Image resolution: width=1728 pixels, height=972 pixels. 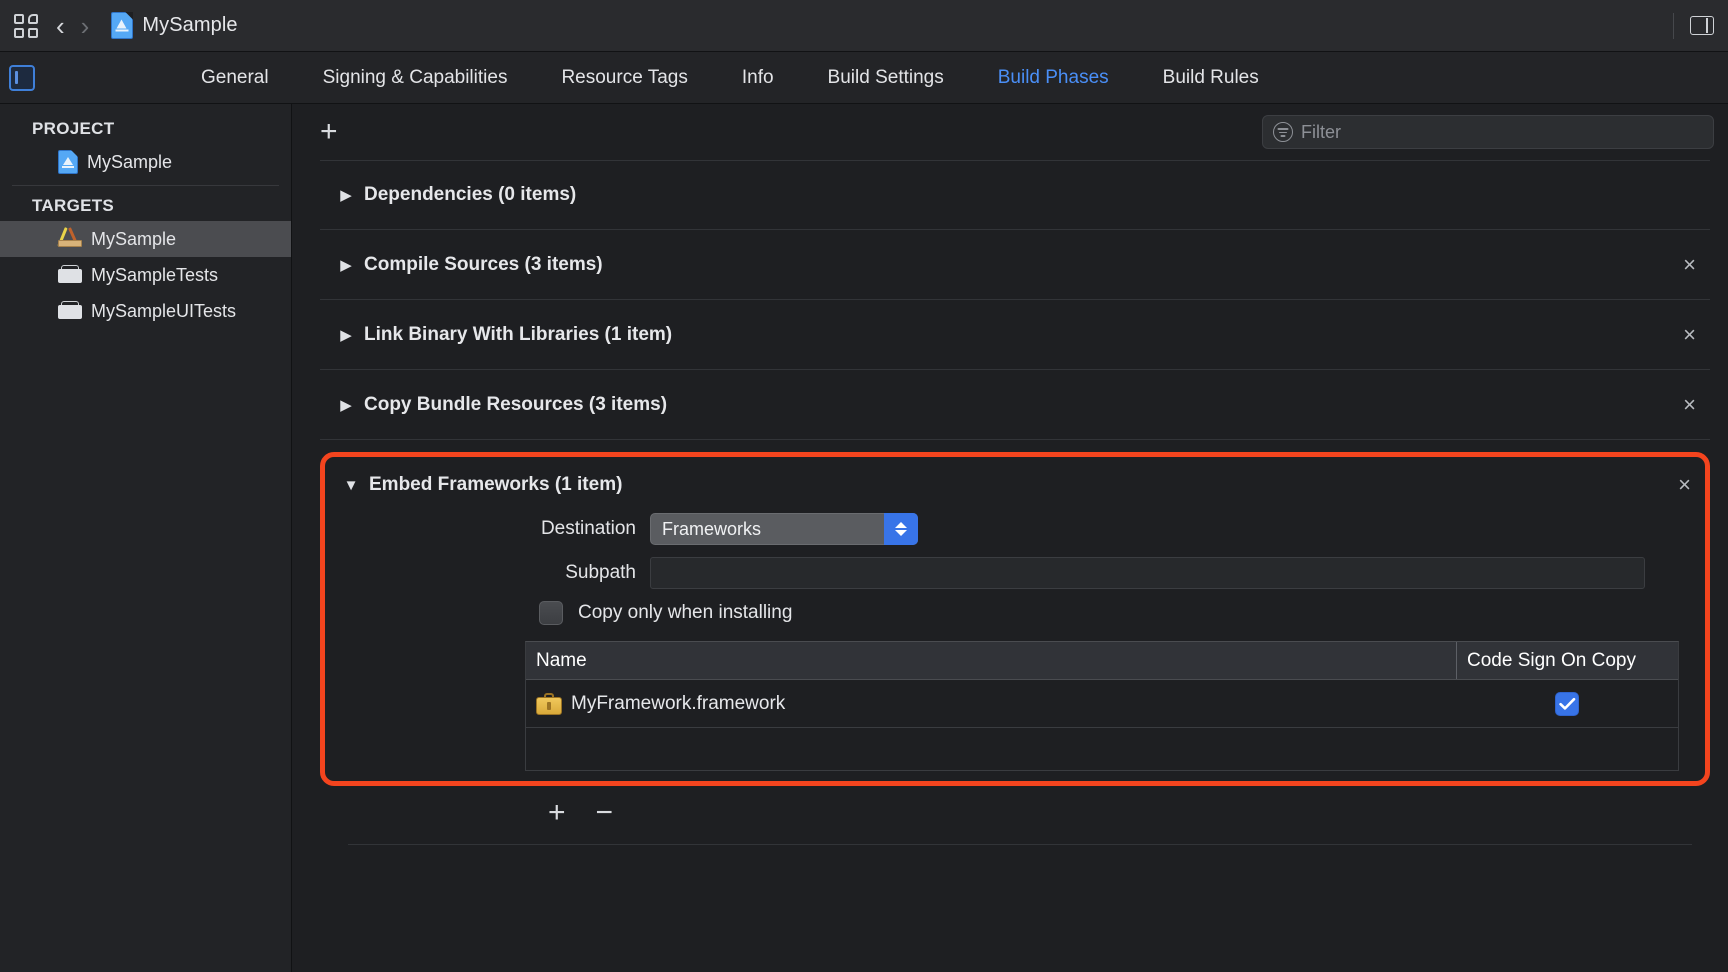 I want to click on destination-row: Destination Frameworks, so click(x=1015, y=529).